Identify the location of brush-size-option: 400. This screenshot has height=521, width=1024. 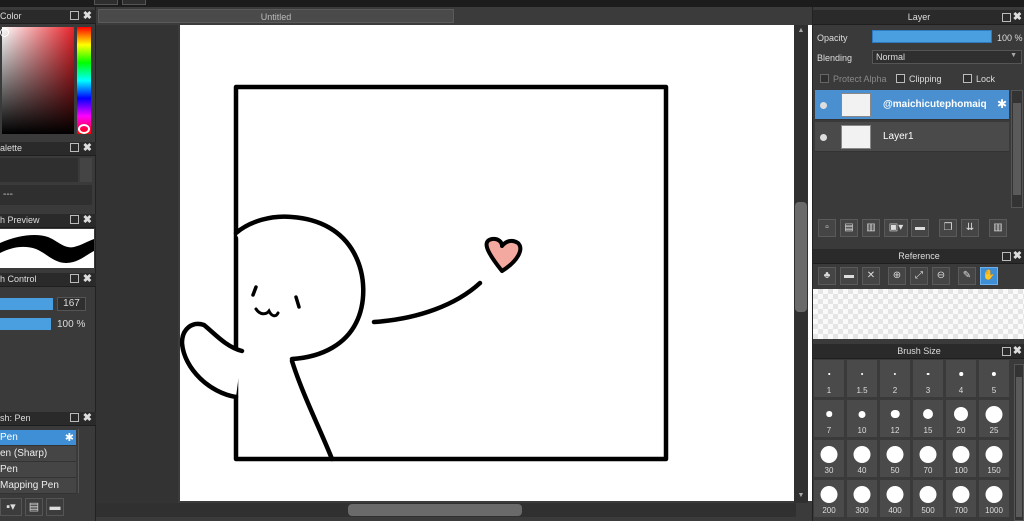
(895, 498).